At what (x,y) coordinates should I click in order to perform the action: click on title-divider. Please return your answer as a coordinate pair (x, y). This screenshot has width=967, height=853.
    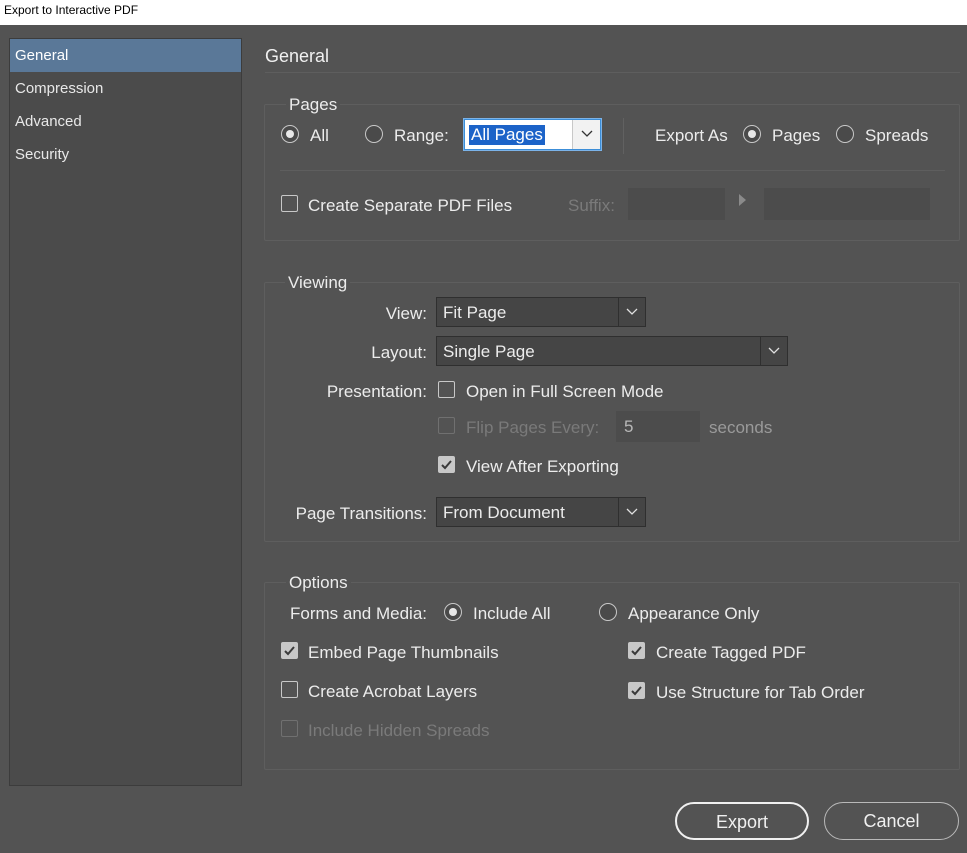
    Looking at the image, I should click on (612, 72).